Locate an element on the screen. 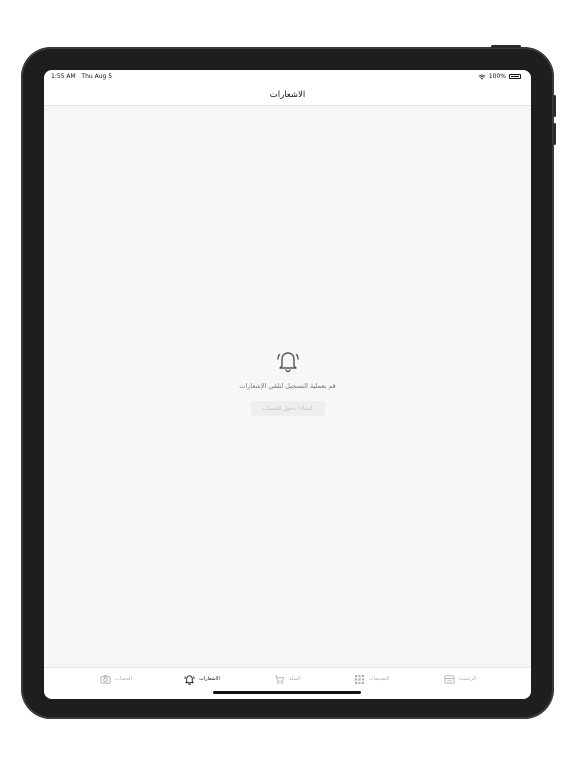 The image size is (576, 768). status-time: 1:55 AM is located at coordinates (63, 76).